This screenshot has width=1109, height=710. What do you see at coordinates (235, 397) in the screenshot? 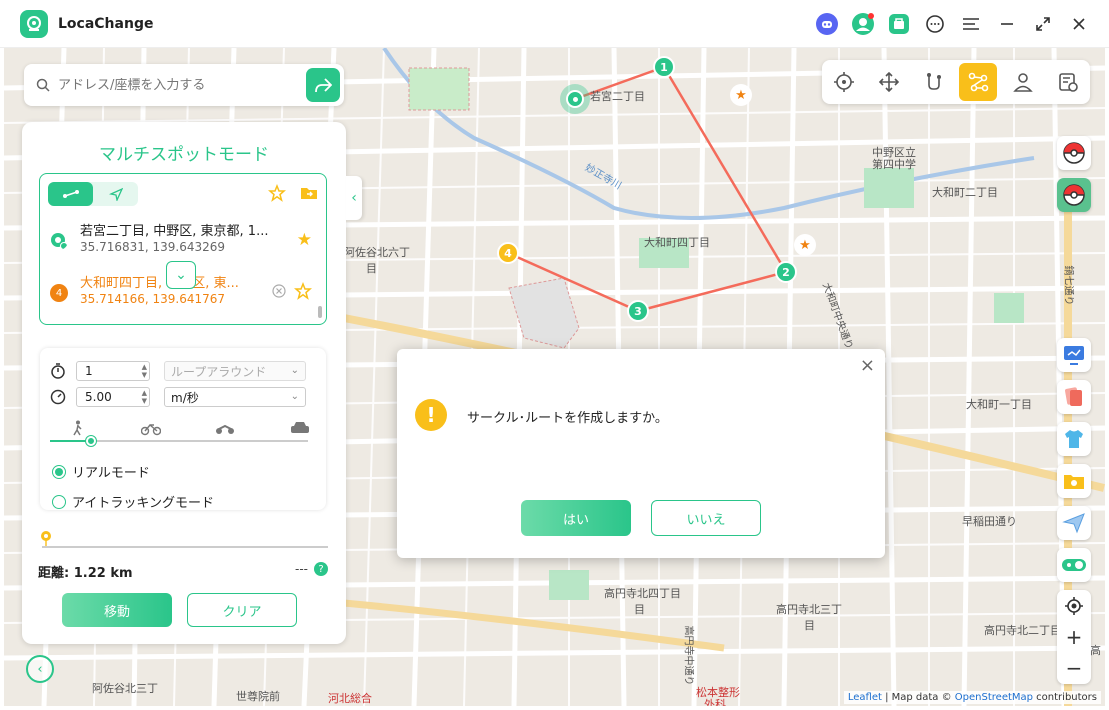
I see `speed-unit-select: m/秒 ⌄` at bounding box center [235, 397].